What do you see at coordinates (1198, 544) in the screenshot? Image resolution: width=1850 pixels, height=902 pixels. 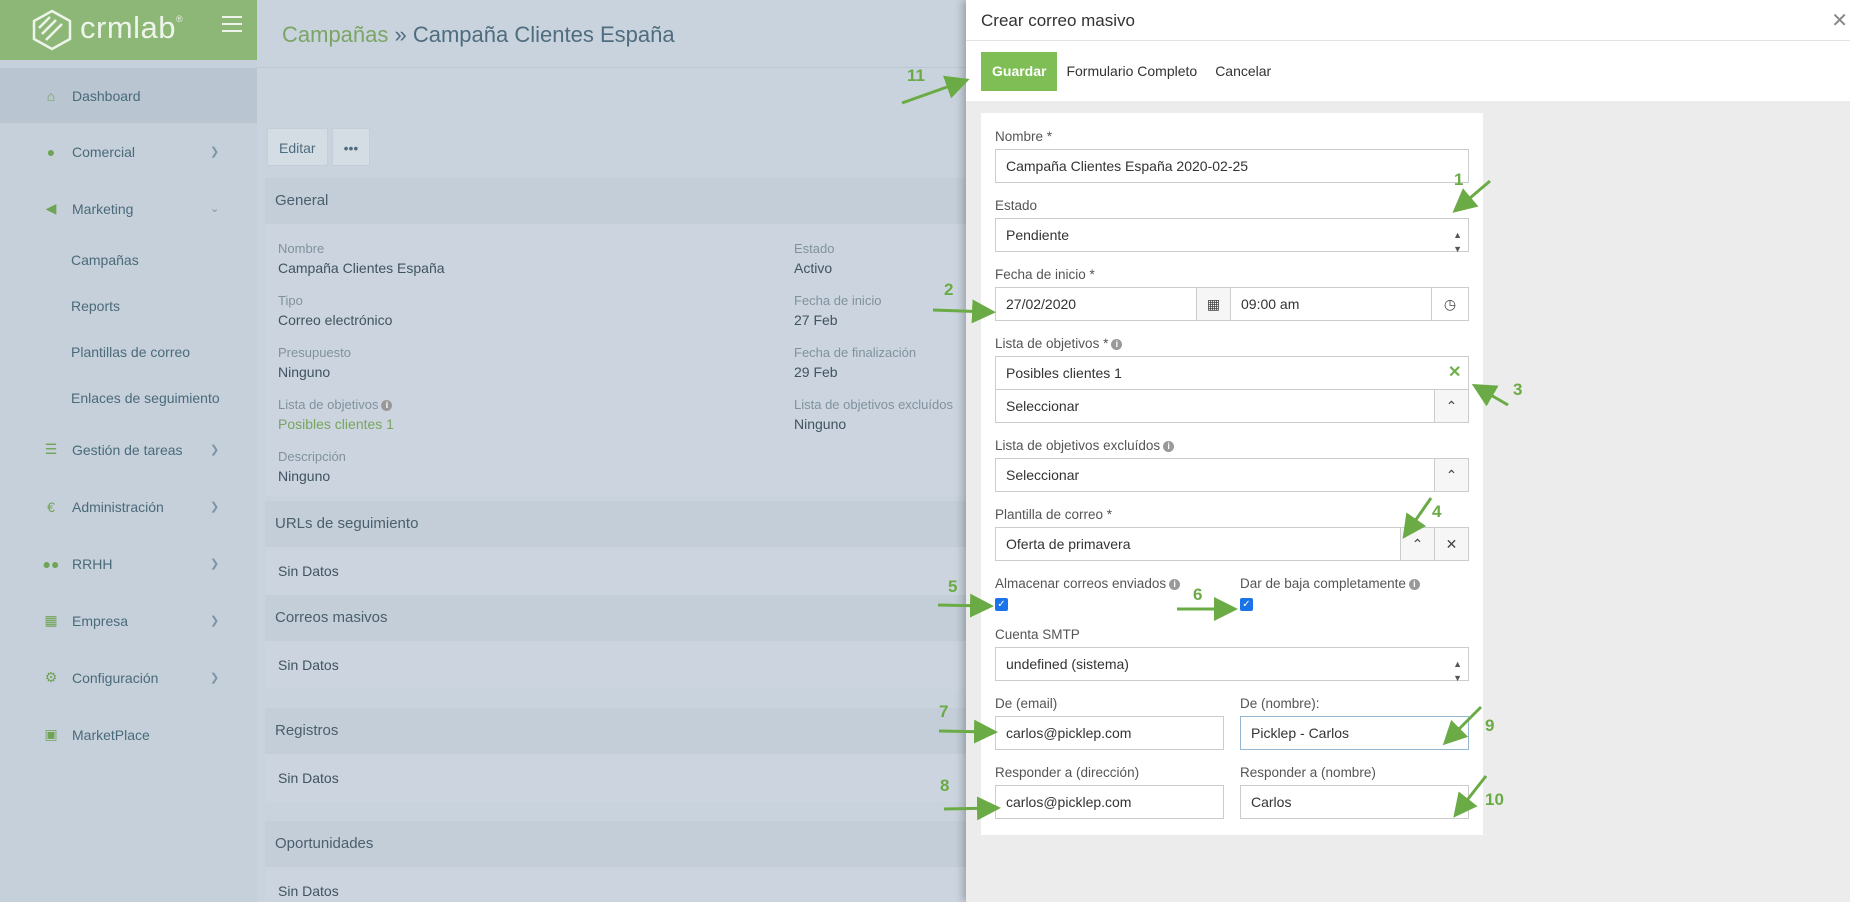 I see `plantilla-select: Oferta de primavera` at bounding box center [1198, 544].